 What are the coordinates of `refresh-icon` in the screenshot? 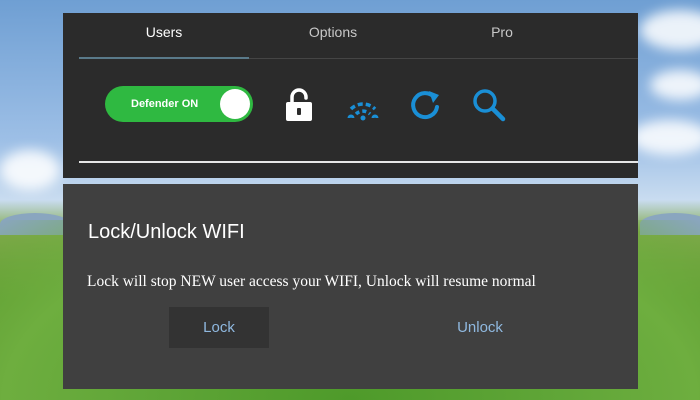 It's located at (425, 105).